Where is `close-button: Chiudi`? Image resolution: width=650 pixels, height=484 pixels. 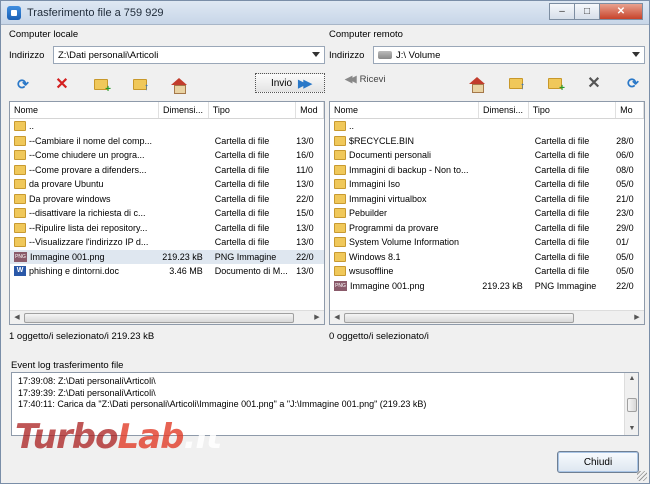
close-button: Chiudi is located at coordinates (598, 462).